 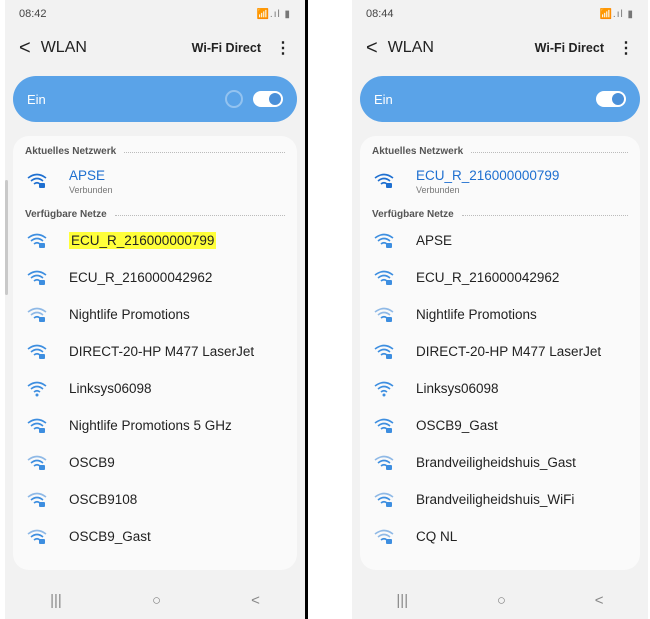 What do you see at coordinates (437, 536) in the screenshot?
I see `network-name: CQ NL` at bounding box center [437, 536].